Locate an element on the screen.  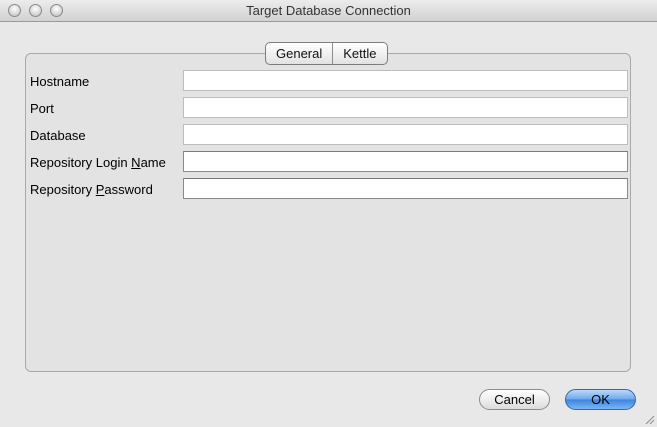
repository-password-field is located at coordinates (405, 188).